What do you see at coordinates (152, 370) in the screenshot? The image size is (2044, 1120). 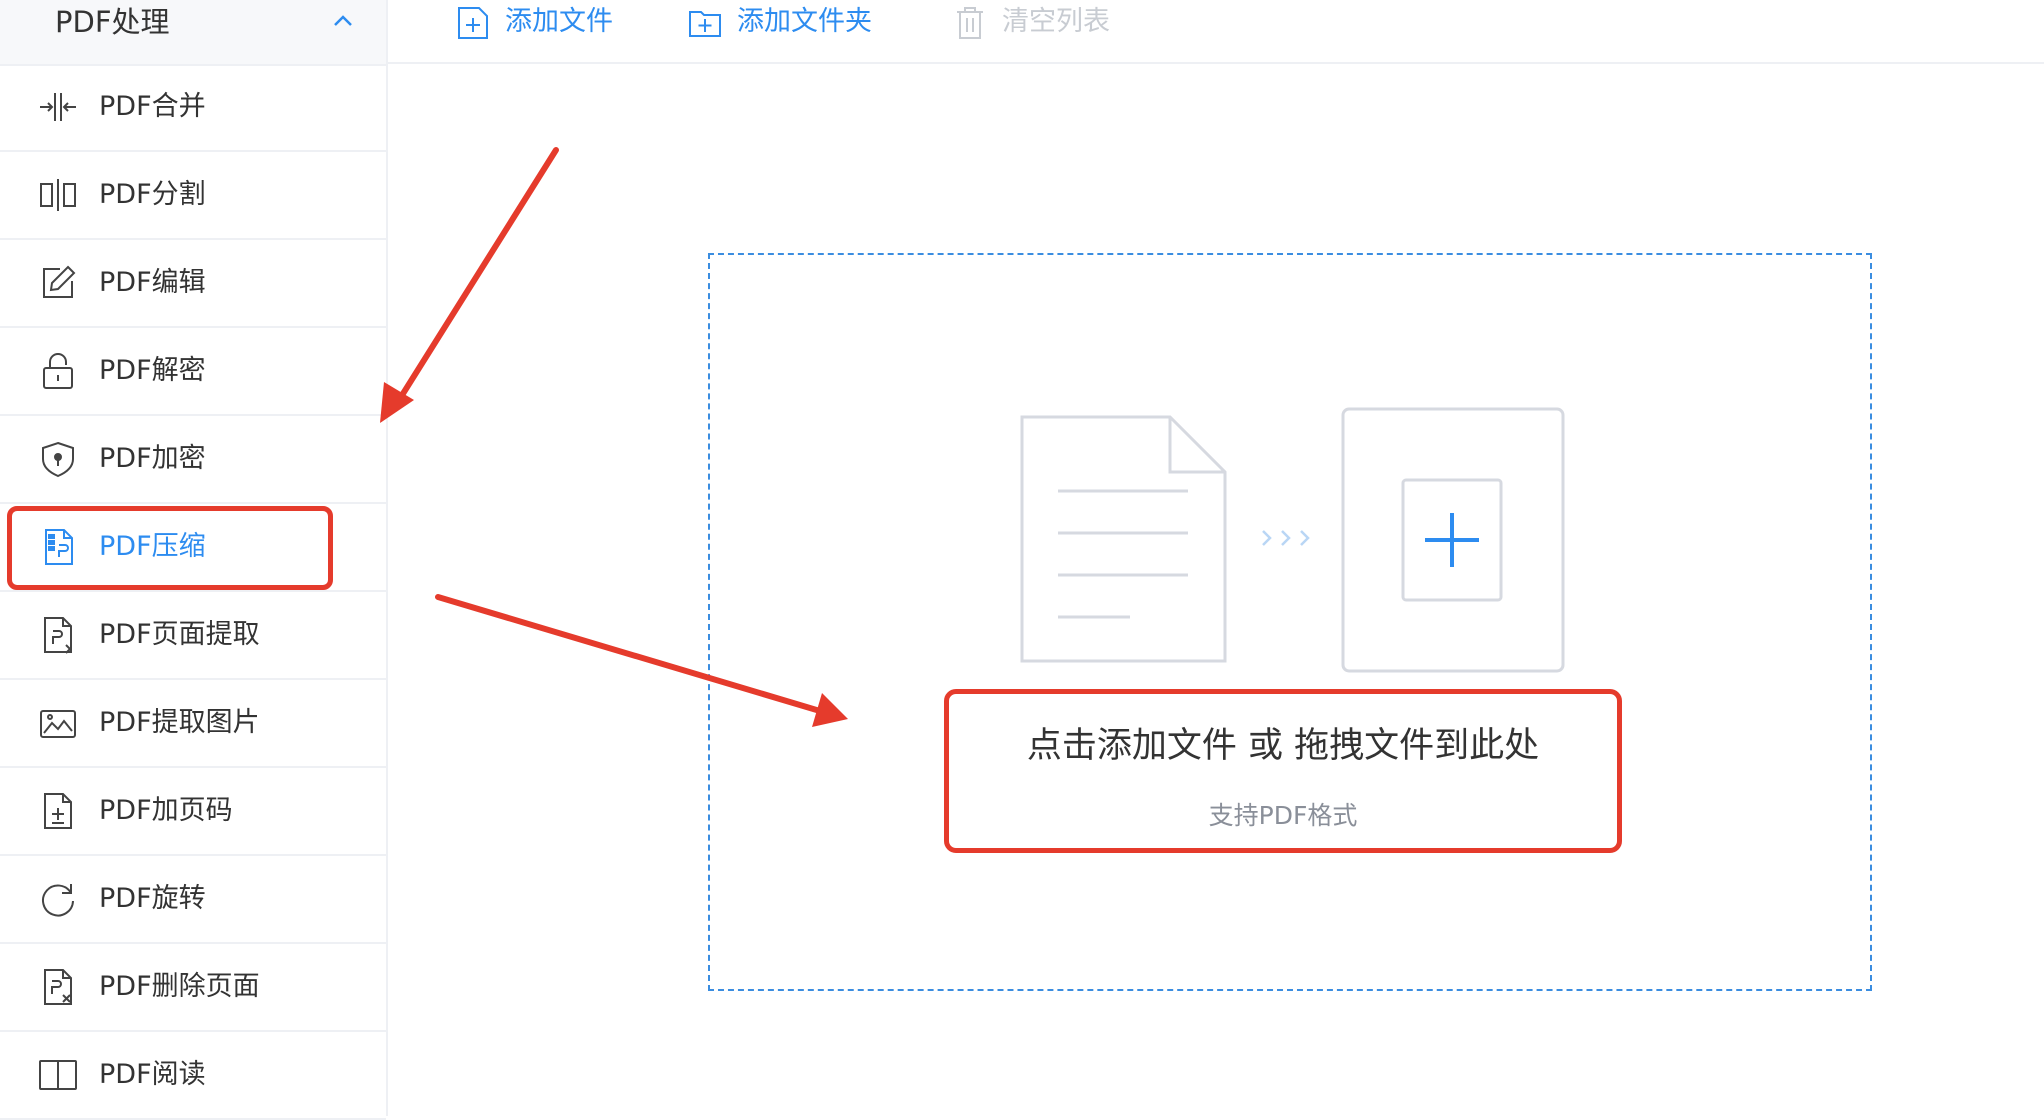 I see `sidebar-item-label: PDF解密` at bounding box center [152, 370].